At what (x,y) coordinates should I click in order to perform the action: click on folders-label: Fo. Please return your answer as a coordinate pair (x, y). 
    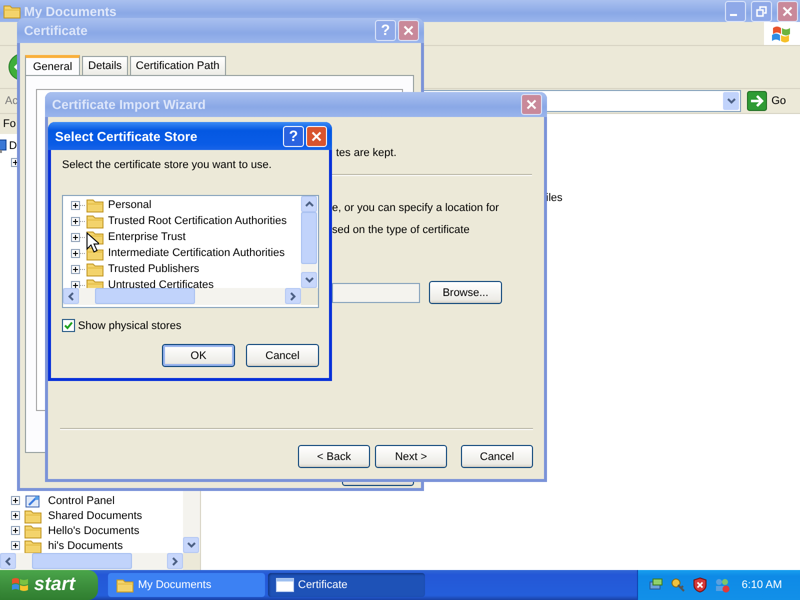
    Looking at the image, I should click on (9, 124).